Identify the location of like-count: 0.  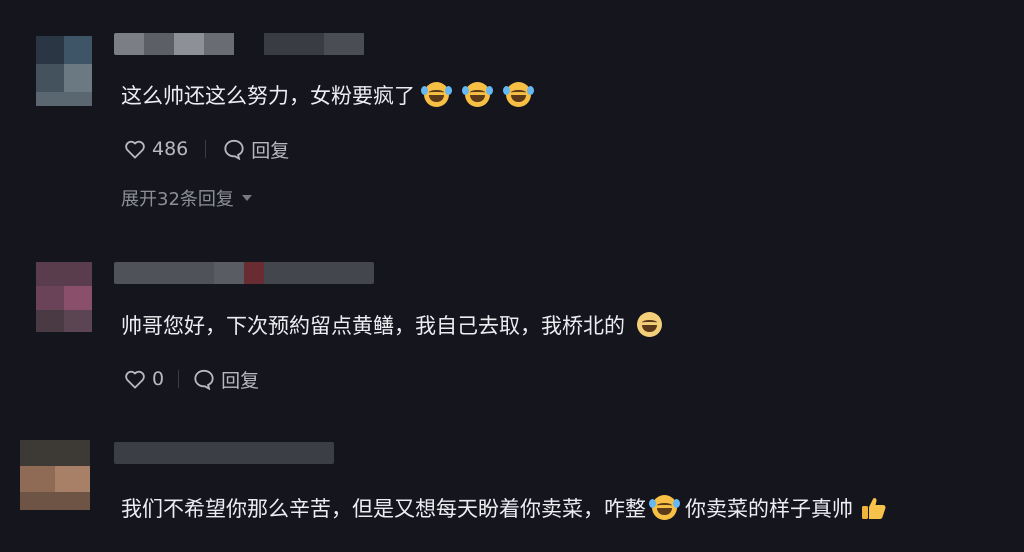
(158, 379).